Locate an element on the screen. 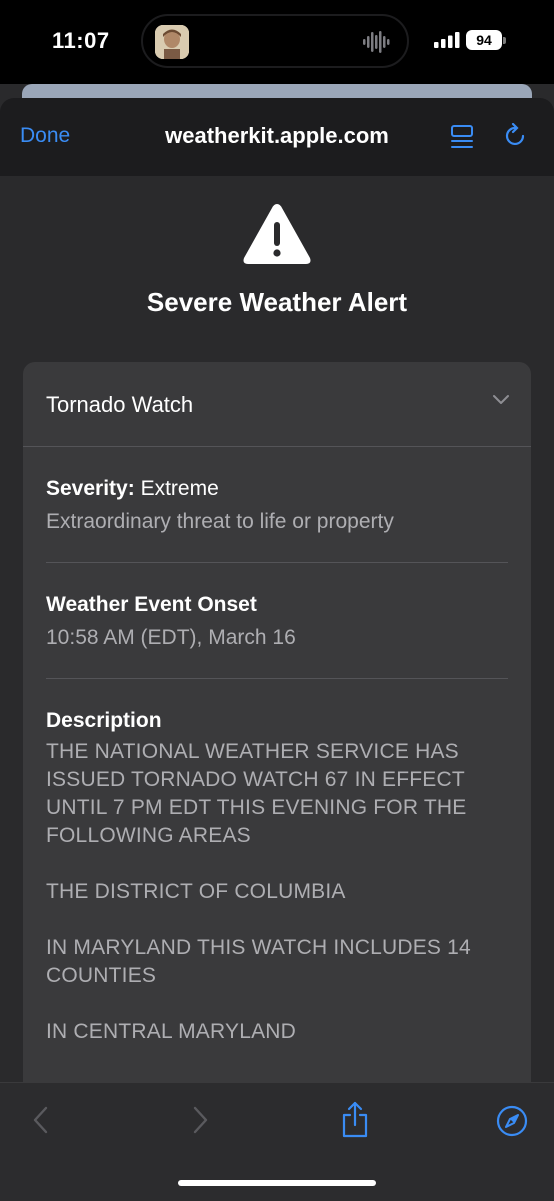  chevron-down-icon is located at coordinates (501, 400).